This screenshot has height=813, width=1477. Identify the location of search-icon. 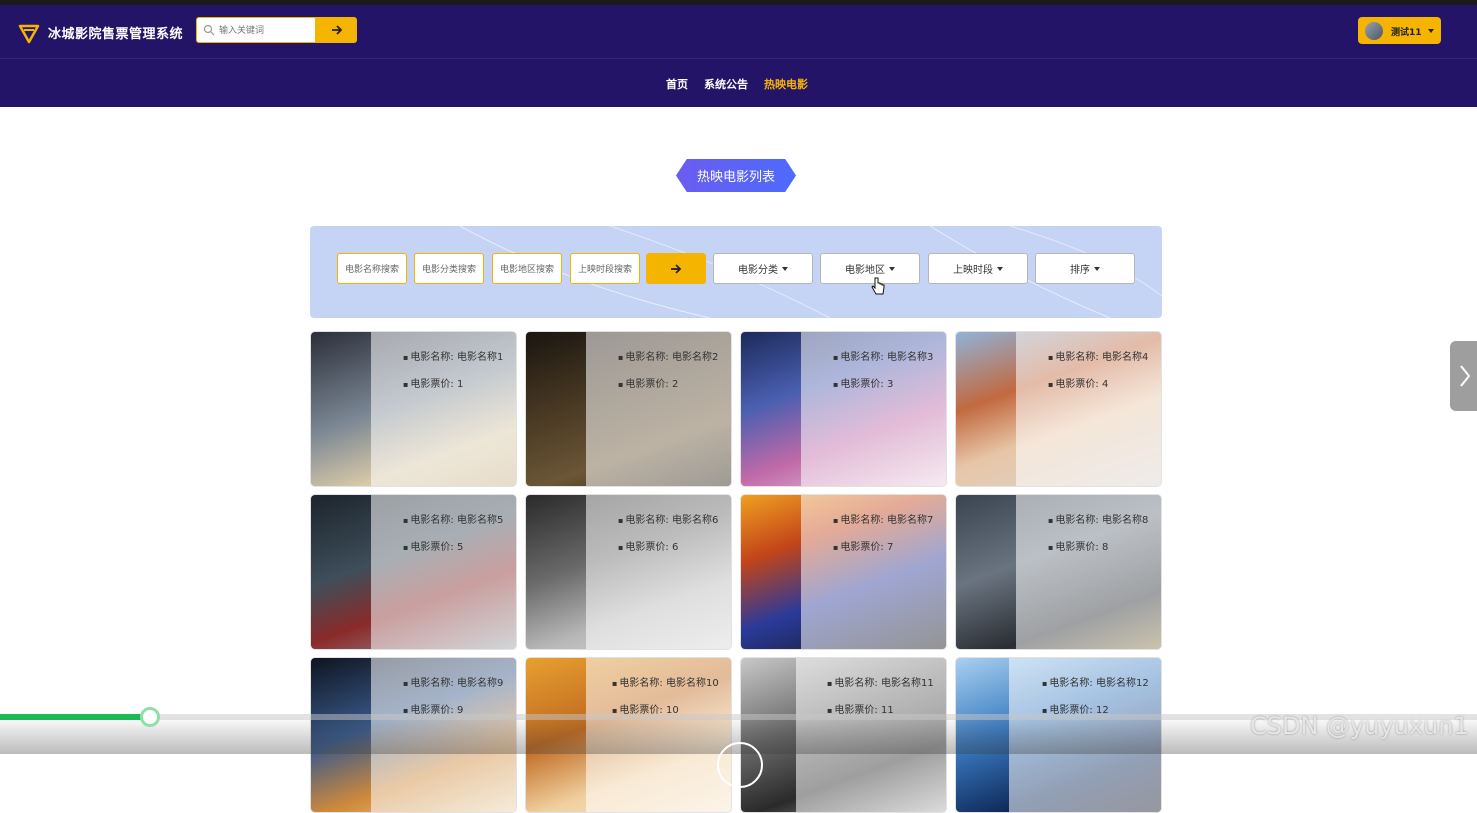
(209, 30).